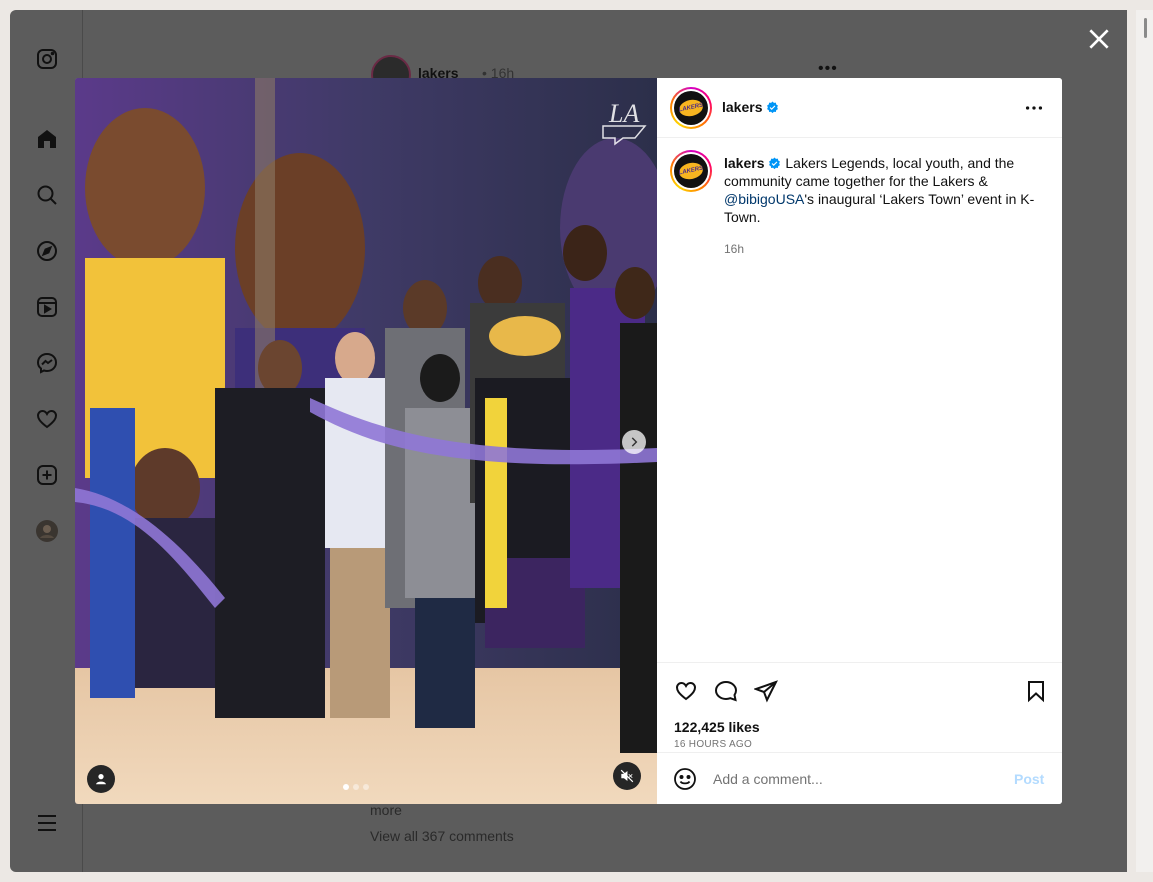 Image resolution: width=1153 pixels, height=882 pixels. I want to click on author-avatar: LAKERS, so click(691, 108).